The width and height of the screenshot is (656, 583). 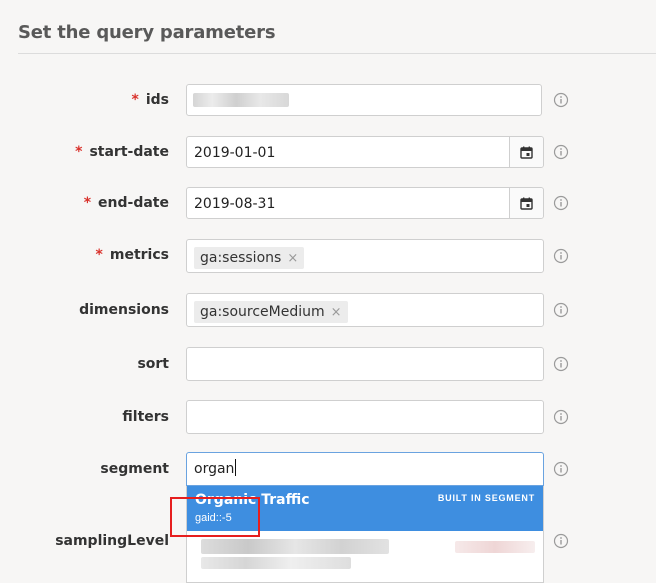 What do you see at coordinates (112, 541) in the screenshot?
I see `sampling-level-label-text: samplingLevel` at bounding box center [112, 541].